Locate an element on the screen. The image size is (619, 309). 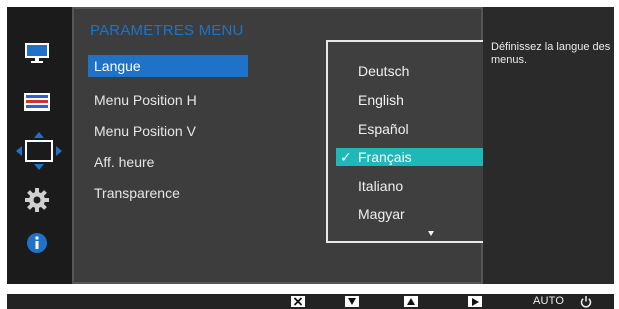
menu-item-langue: Langue is located at coordinates (168, 66).